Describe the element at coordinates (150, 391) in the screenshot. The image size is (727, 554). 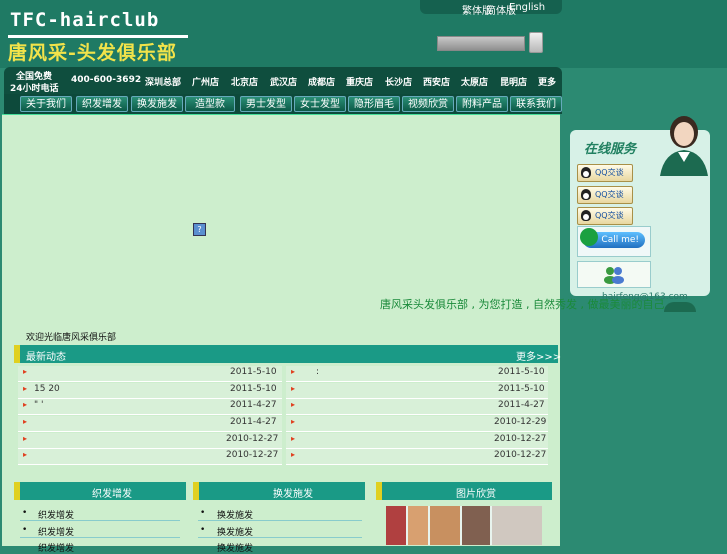
I see `news-row: ▸ 15 20 2011-5-10` at that location.